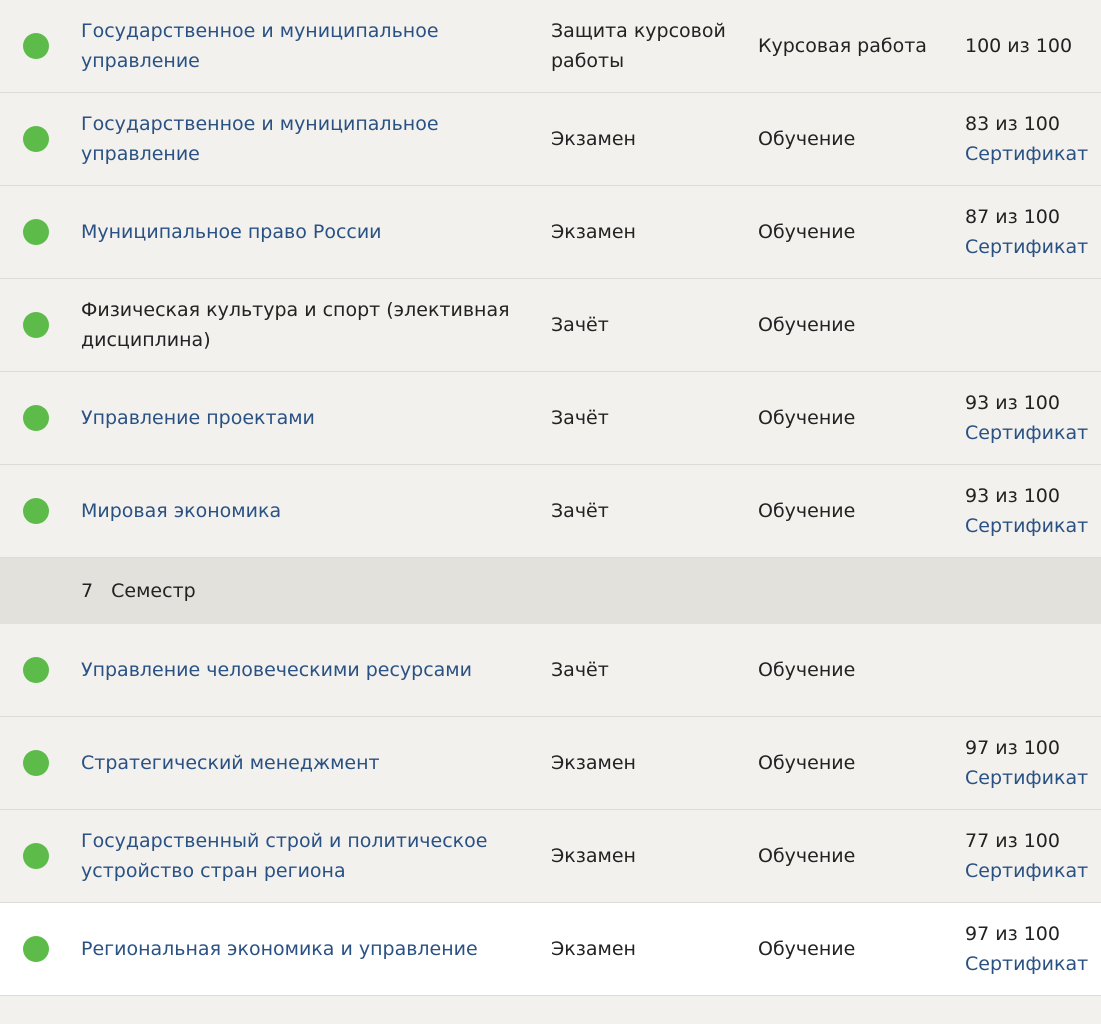 The width and height of the screenshot is (1101, 1024). What do you see at coordinates (198, 418) in the screenshot?
I see `course-link: Управление проектами` at bounding box center [198, 418].